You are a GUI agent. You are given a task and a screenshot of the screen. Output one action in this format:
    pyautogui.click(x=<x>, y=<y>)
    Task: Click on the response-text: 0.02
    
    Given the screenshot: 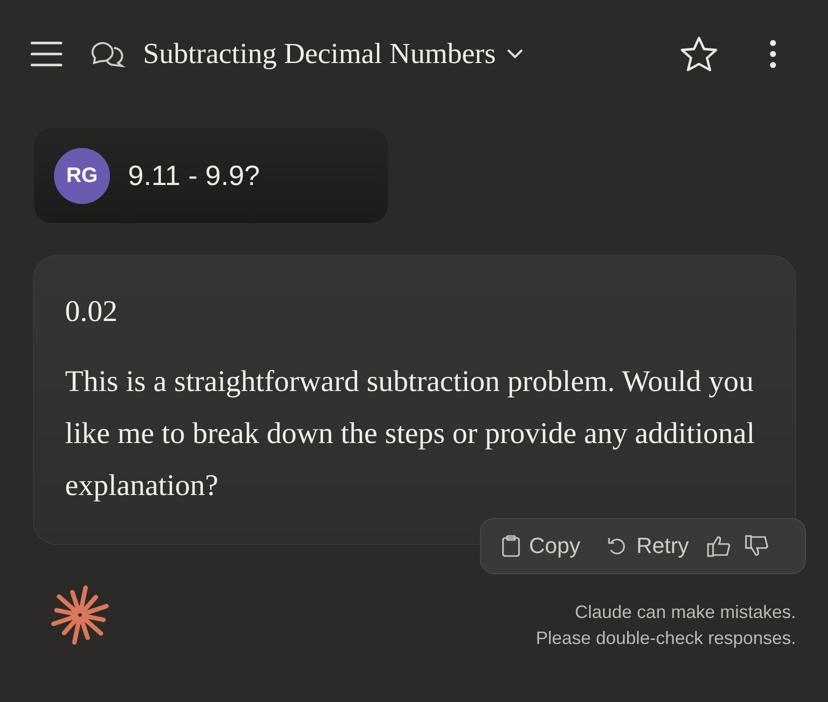 What is the action you would take?
    pyautogui.click(x=91, y=312)
    